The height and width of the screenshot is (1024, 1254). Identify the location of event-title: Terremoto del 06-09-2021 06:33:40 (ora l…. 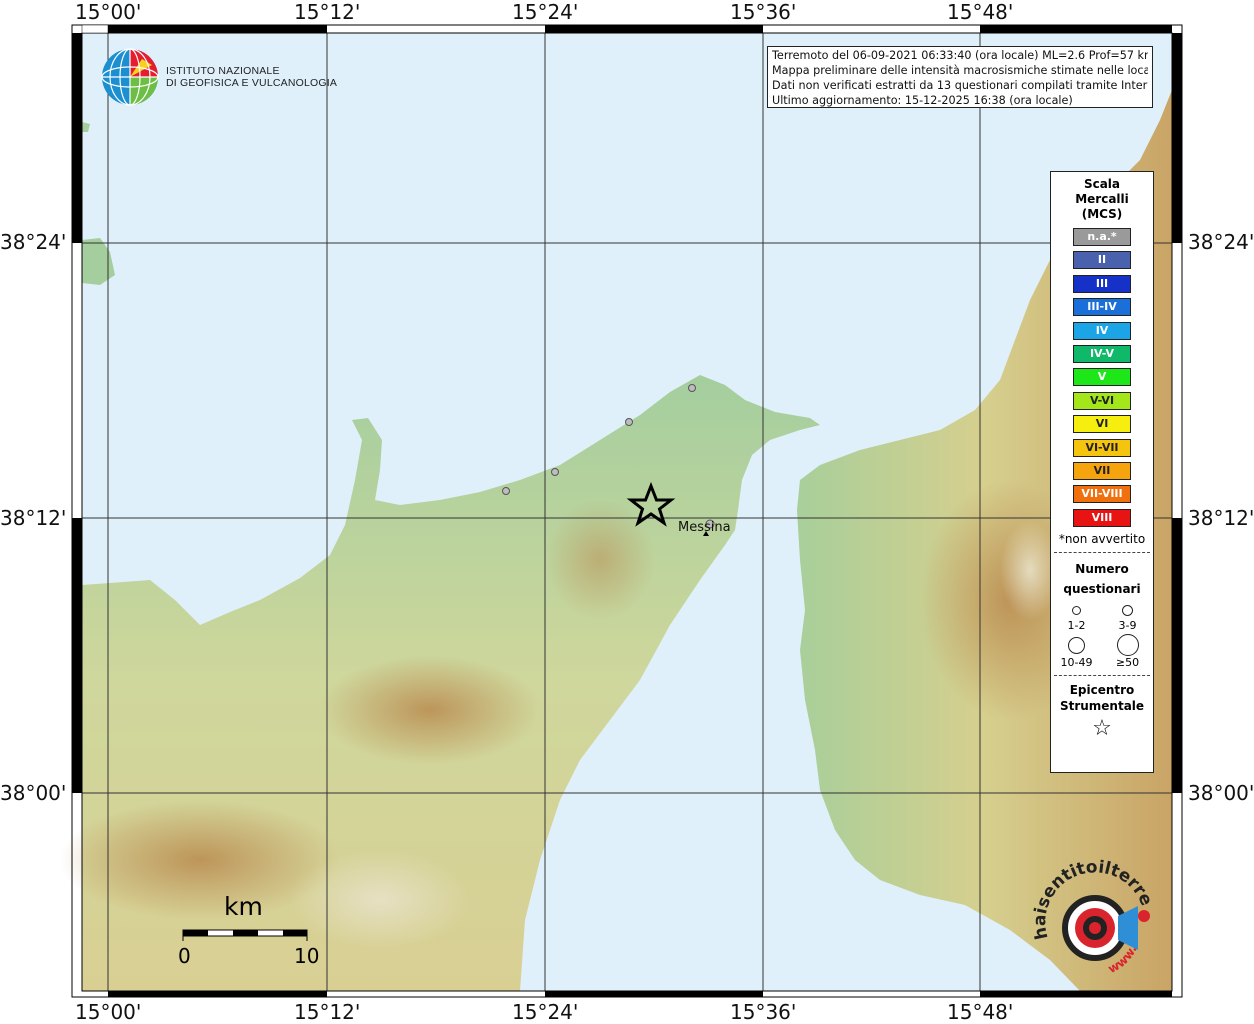
(960, 55).